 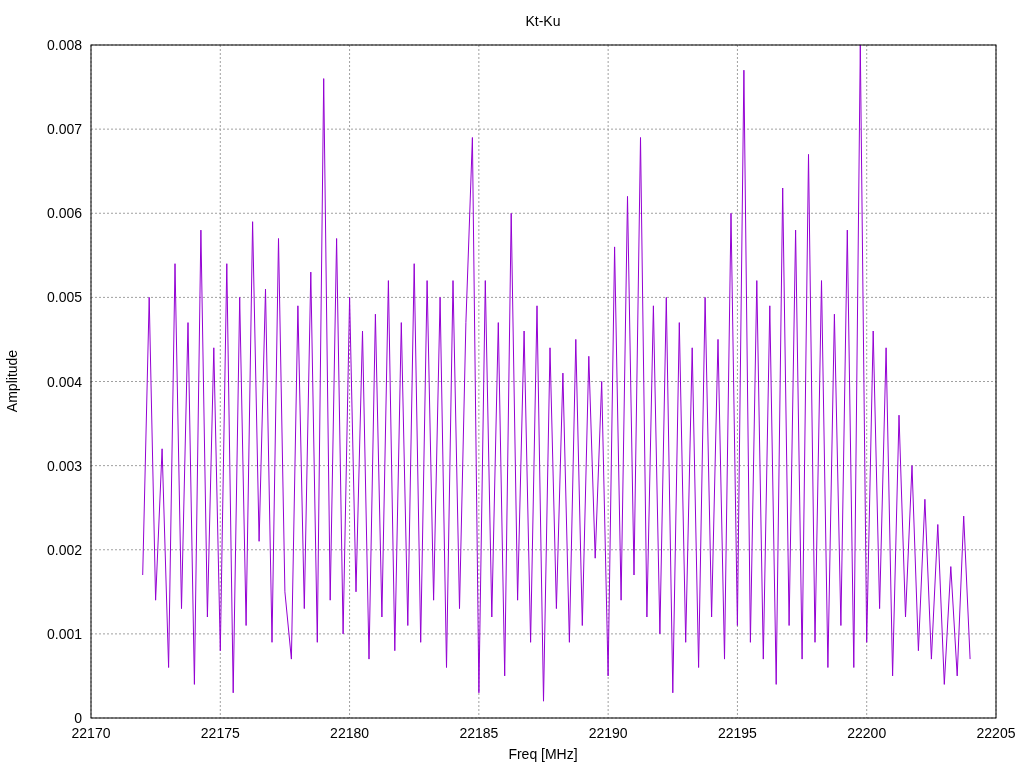 What do you see at coordinates (543, 754) in the screenshot?
I see `x-axis-label: Freq [MHz]` at bounding box center [543, 754].